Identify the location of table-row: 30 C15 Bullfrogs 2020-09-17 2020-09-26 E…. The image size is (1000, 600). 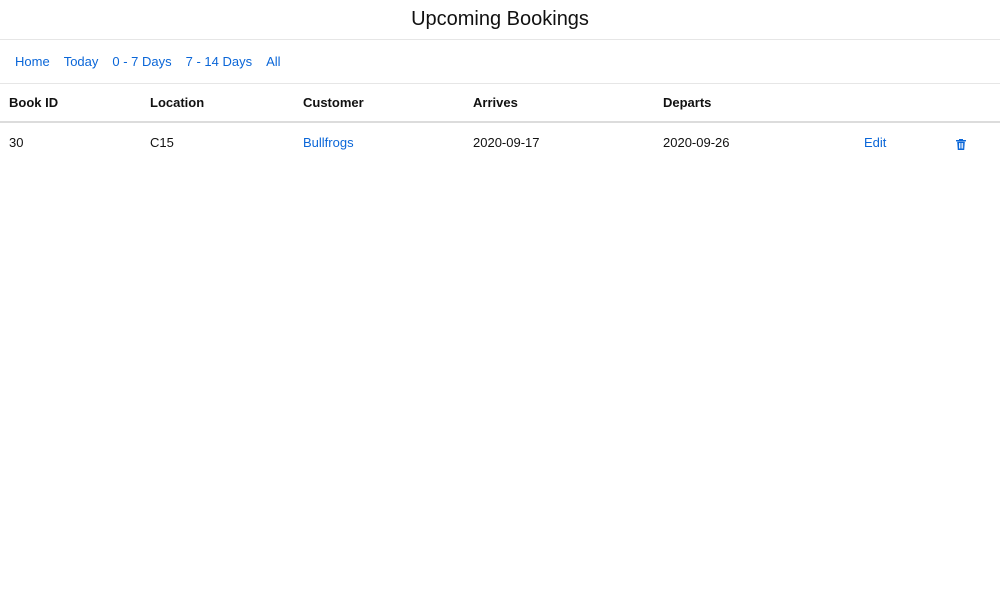
(500, 142).